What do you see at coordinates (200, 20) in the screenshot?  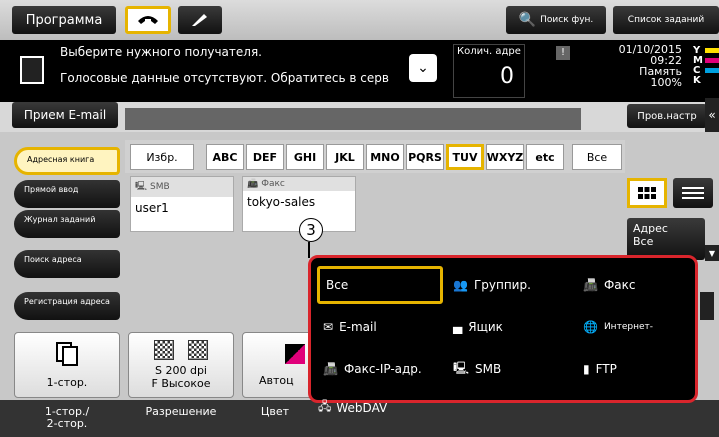 I see `handwriting-icon` at bounding box center [200, 20].